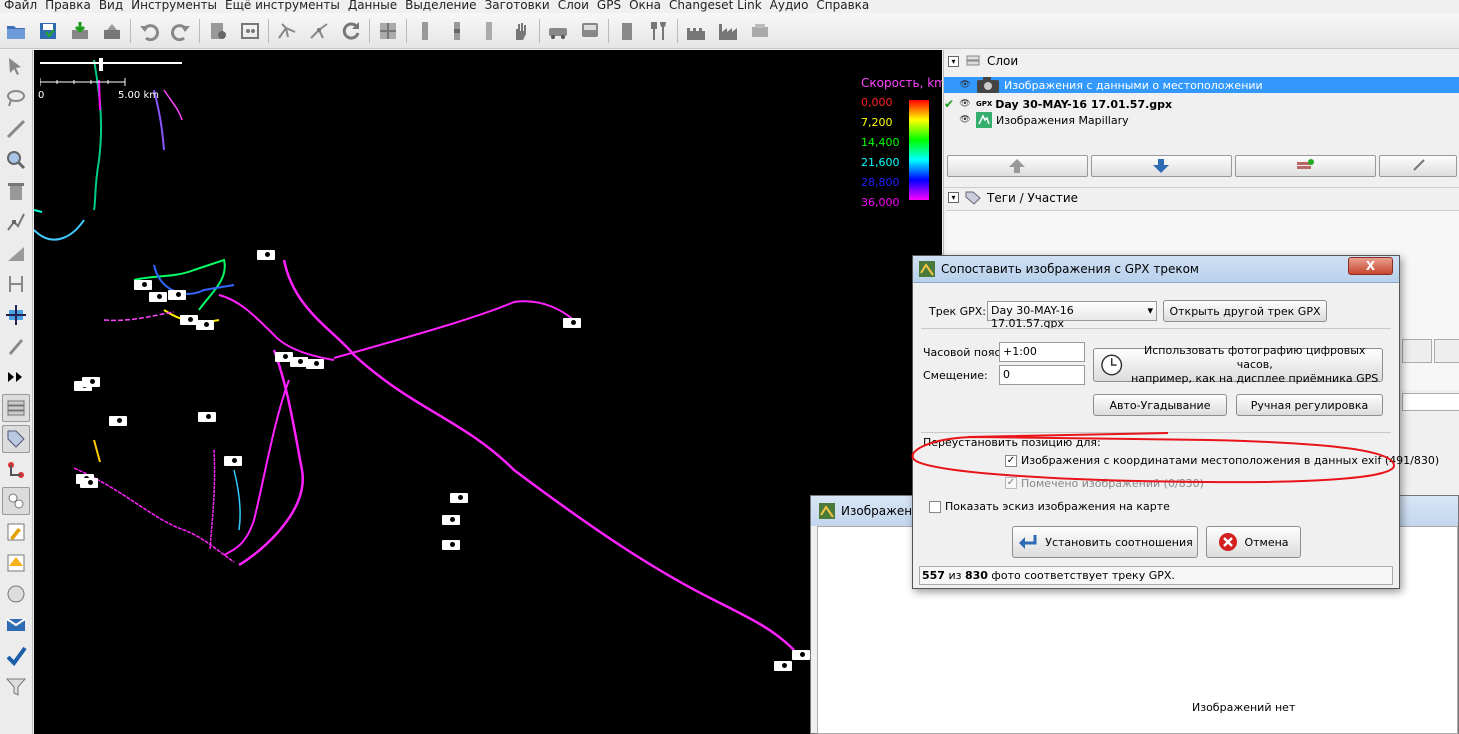 Image resolution: width=1459 pixels, height=734 pixels. I want to click on offset-input: 0, so click(1042, 375).